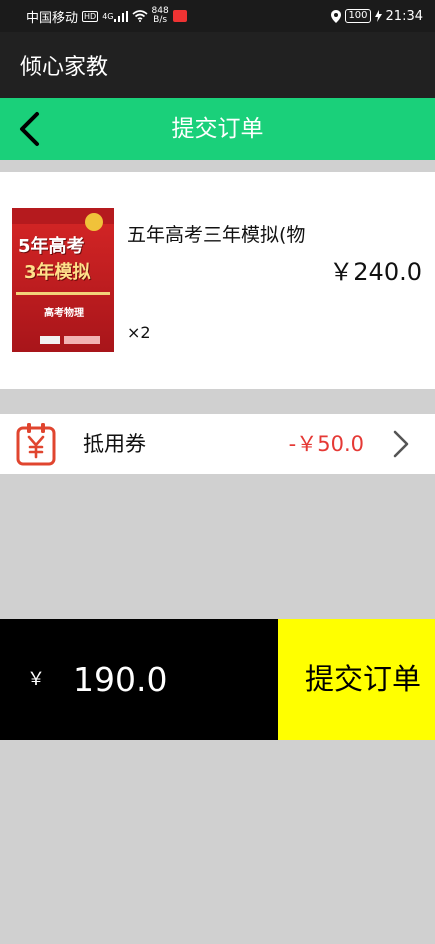 This screenshot has height=944, width=435. What do you see at coordinates (90, 16) in the screenshot?
I see `hd-icon: HD` at bounding box center [90, 16].